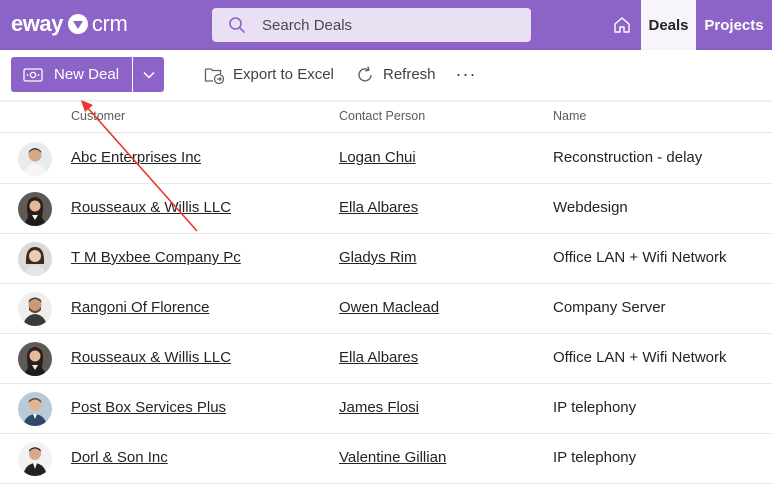 The width and height of the screenshot is (772, 484). What do you see at coordinates (409, 74) in the screenshot?
I see `refresh-label: Refresh` at bounding box center [409, 74].